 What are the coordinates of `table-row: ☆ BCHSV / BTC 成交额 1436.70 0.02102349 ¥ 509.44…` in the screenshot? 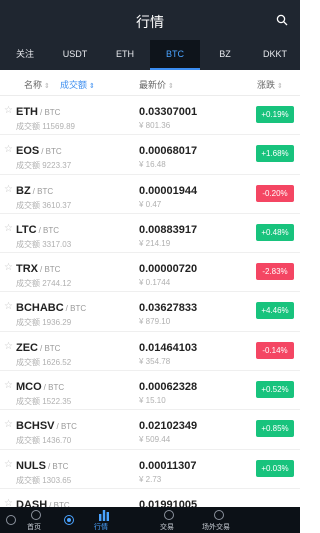 It's located at (150, 430).